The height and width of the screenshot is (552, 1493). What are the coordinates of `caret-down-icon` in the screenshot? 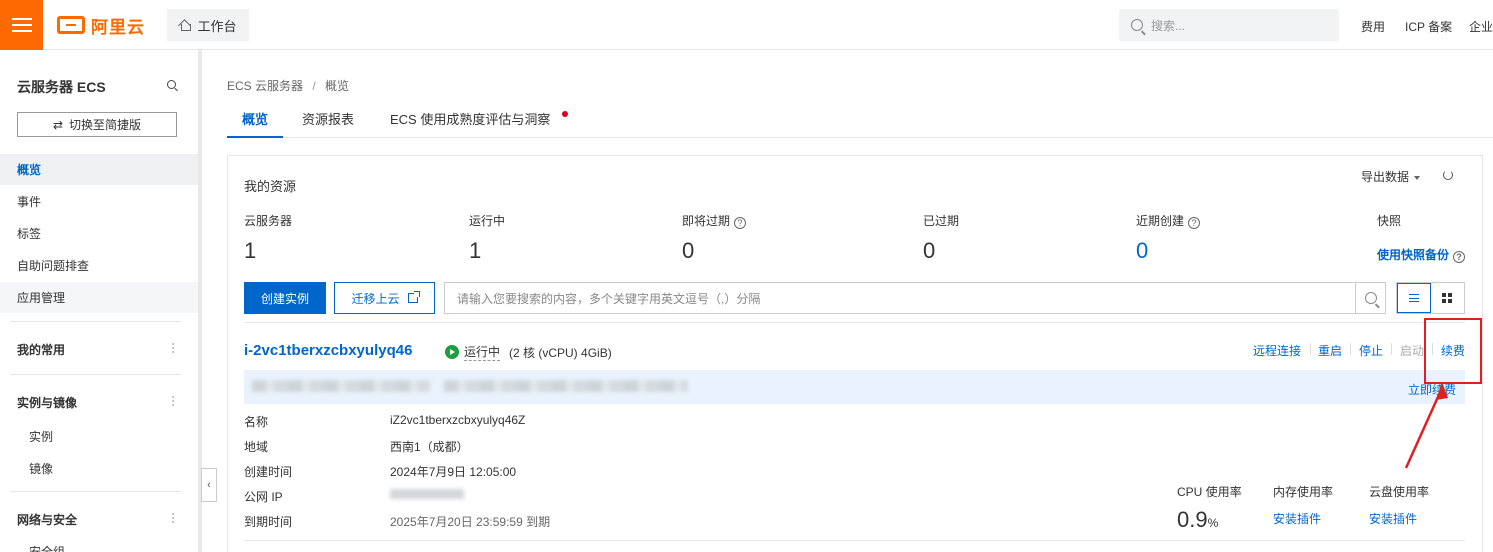 It's located at (1417, 177).